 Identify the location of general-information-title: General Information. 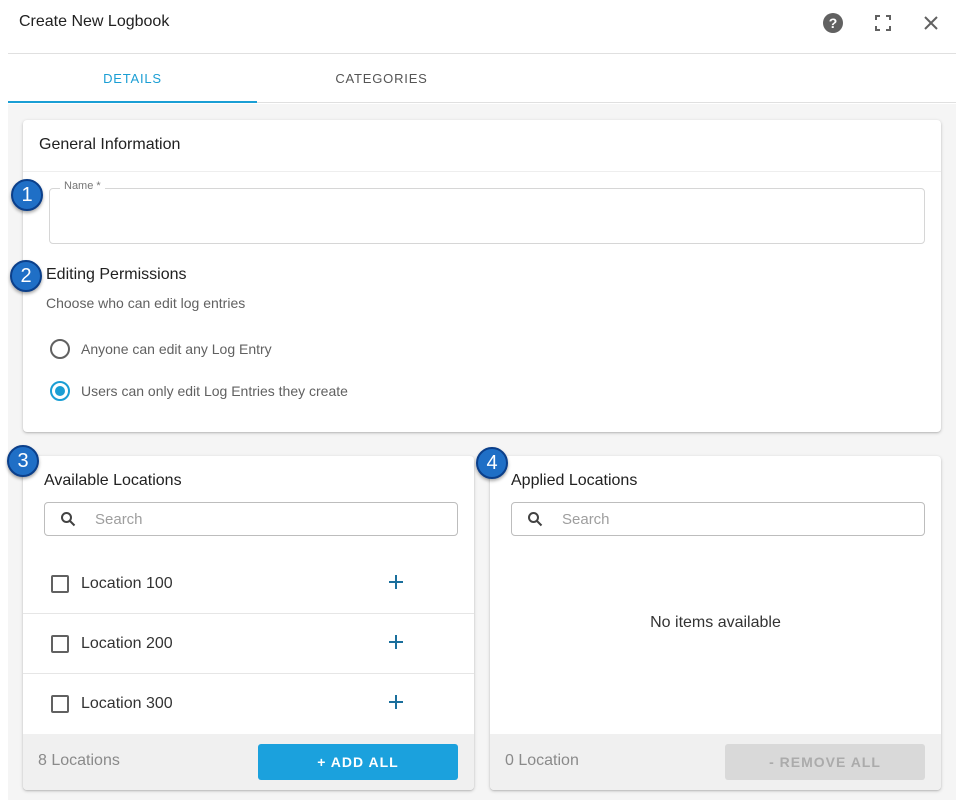
(482, 146).